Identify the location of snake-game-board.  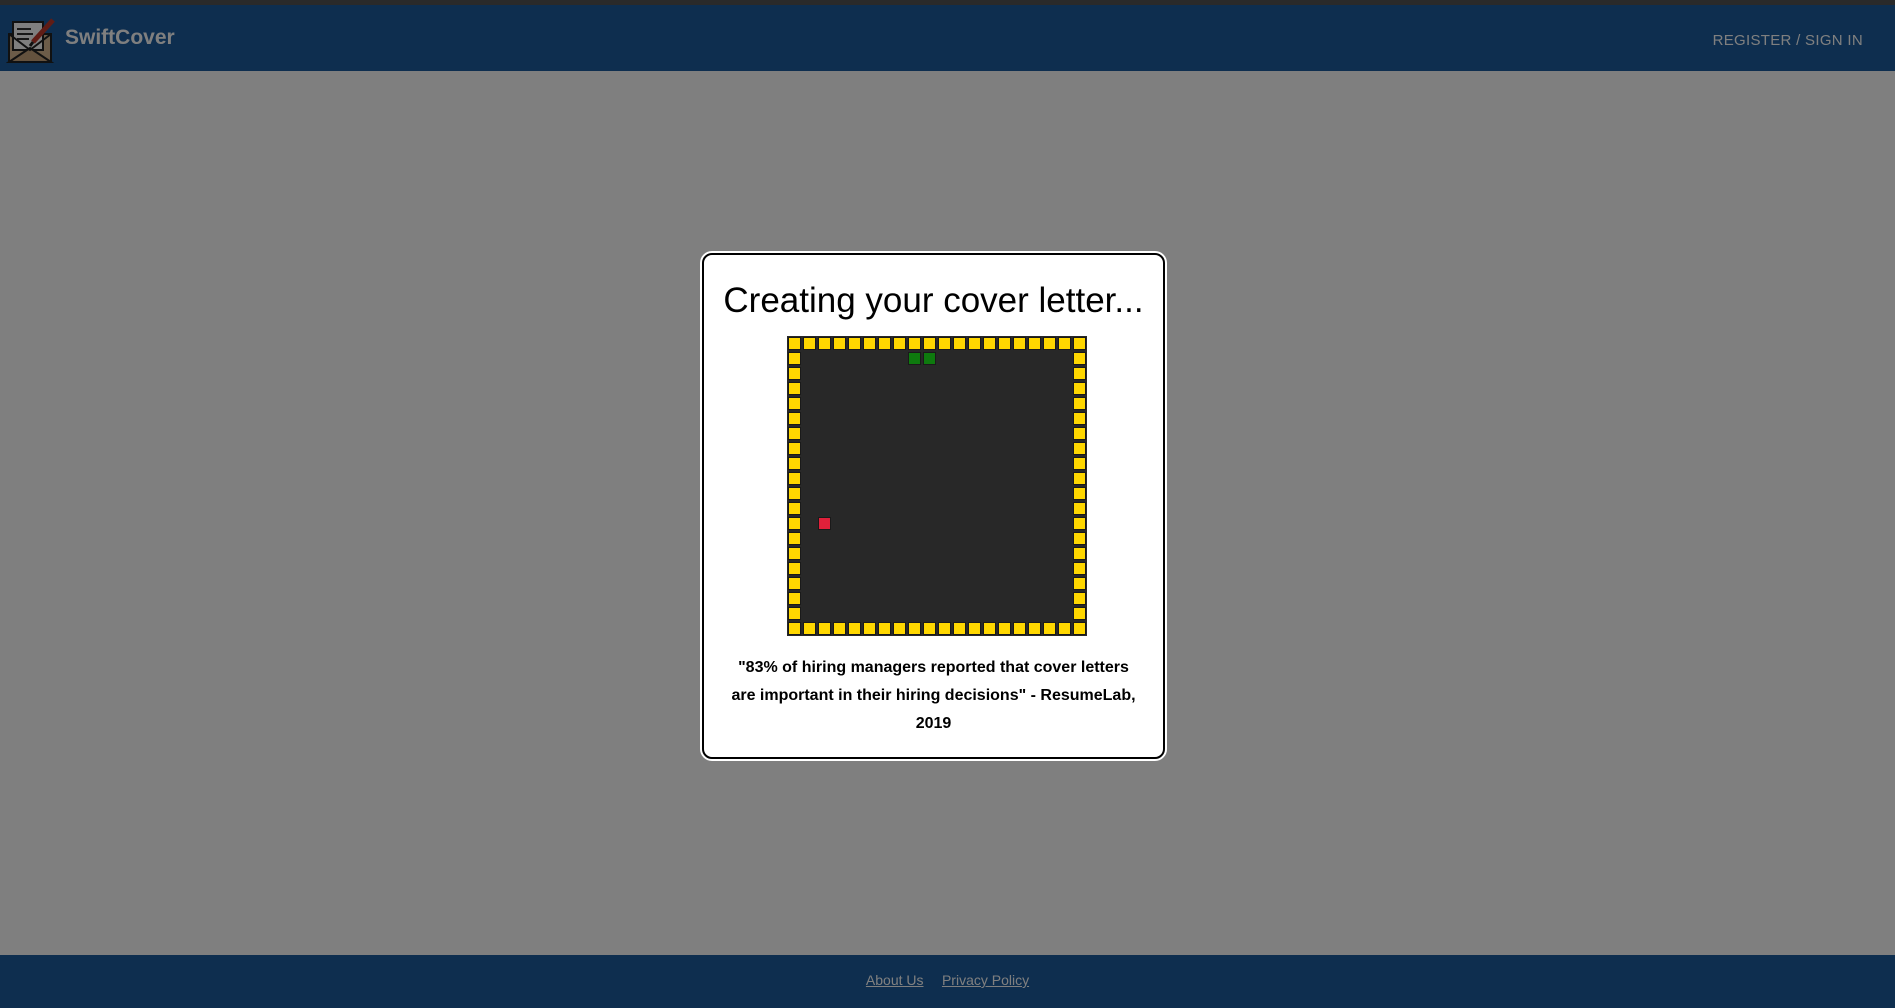
(937, 486).